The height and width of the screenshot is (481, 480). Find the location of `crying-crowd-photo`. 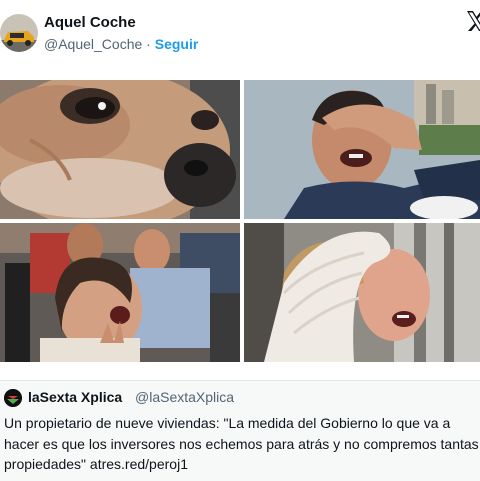

crying-crowd-photo is located at coordinates (120, 292).